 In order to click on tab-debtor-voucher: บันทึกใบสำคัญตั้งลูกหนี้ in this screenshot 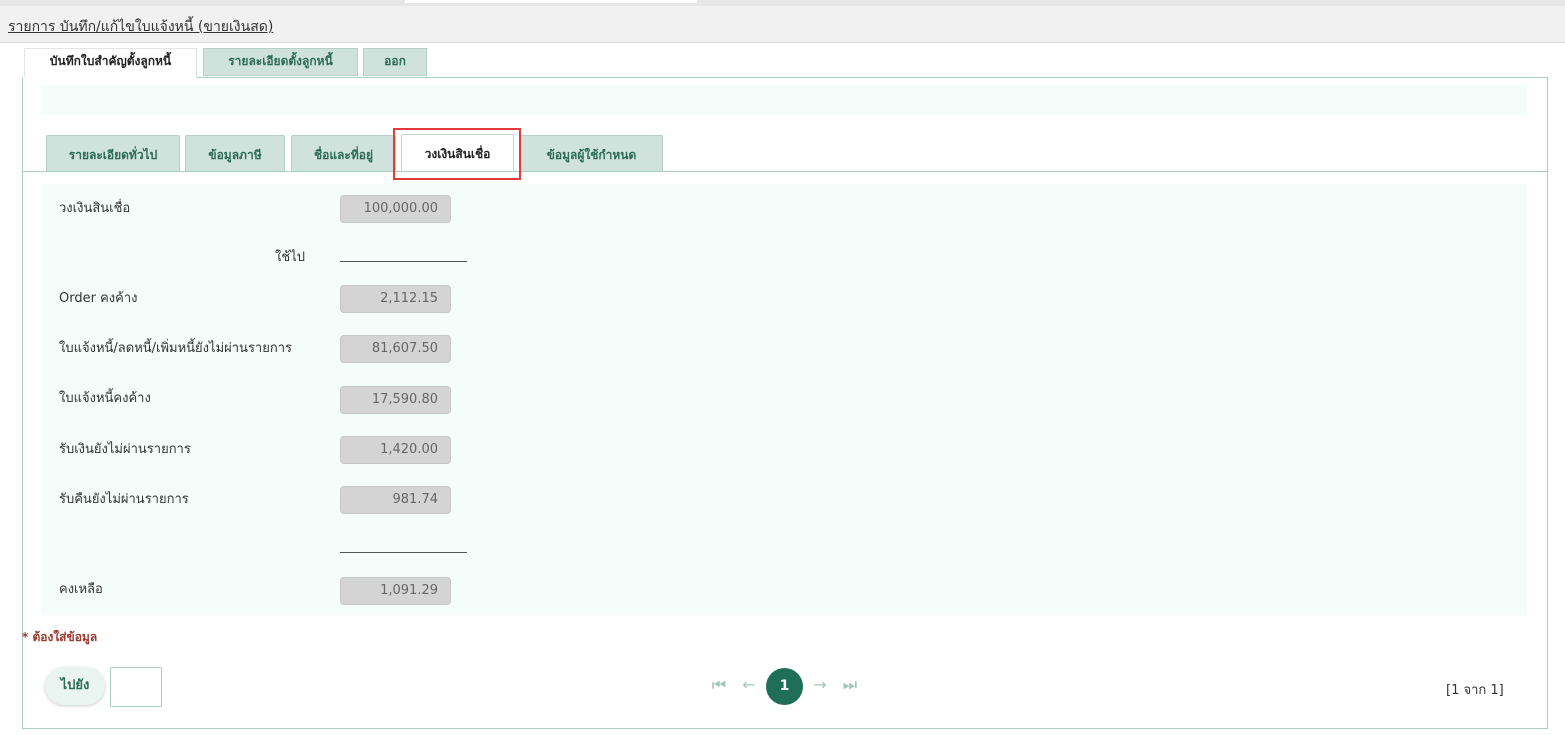, I will do `click(110, 62)`.